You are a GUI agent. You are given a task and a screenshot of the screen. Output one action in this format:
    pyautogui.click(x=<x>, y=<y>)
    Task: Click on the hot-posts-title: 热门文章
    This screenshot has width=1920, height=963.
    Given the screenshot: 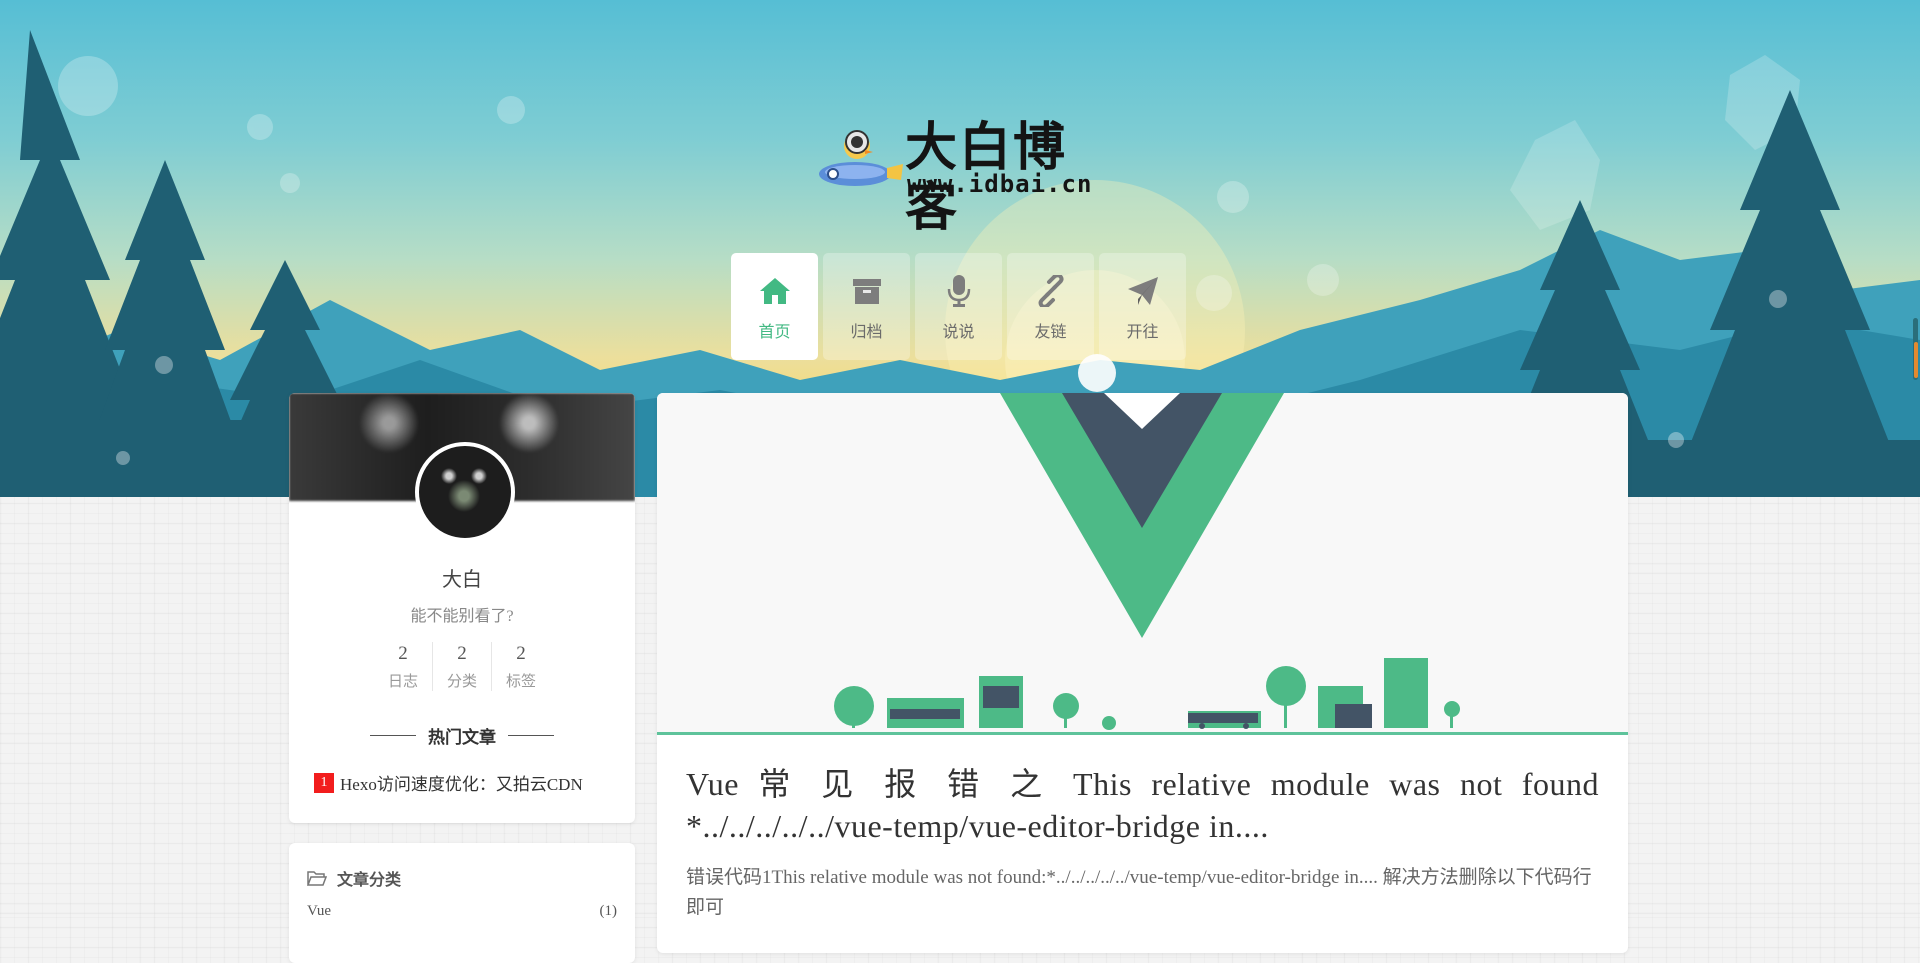 What is the action you would take?
    pyautogui.click(x=462, y=738)
    